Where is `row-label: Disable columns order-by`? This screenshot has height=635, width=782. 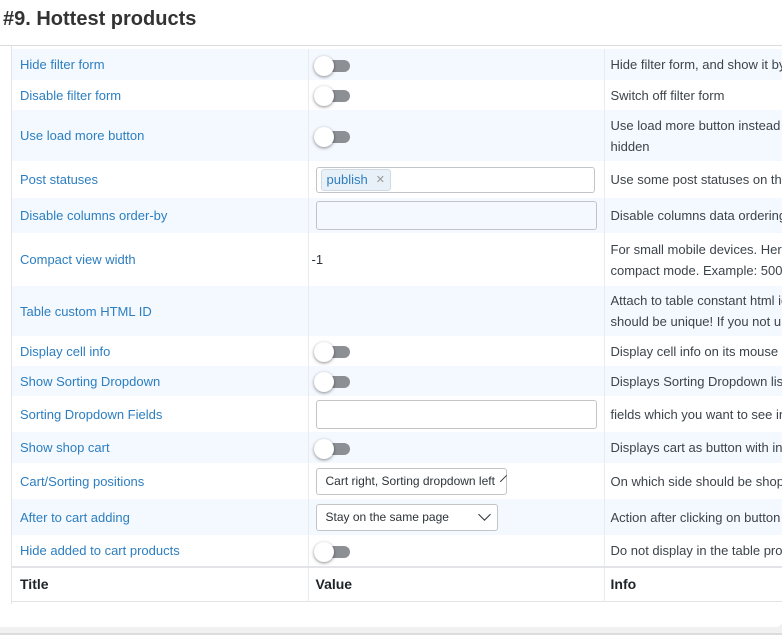
row-label: Disable columns order-by is located at coordinates (160, 215).